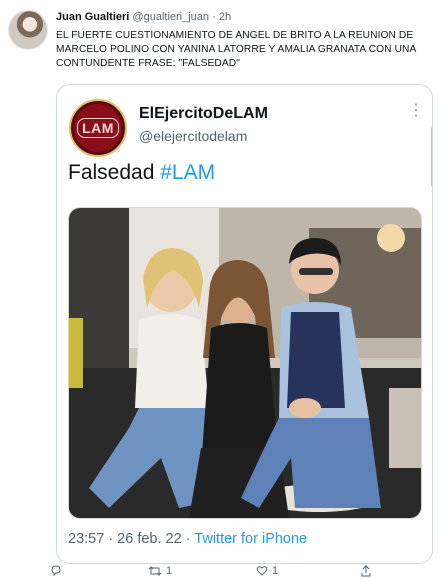  I want to click on retweet-button: 1, so click(160, 571).